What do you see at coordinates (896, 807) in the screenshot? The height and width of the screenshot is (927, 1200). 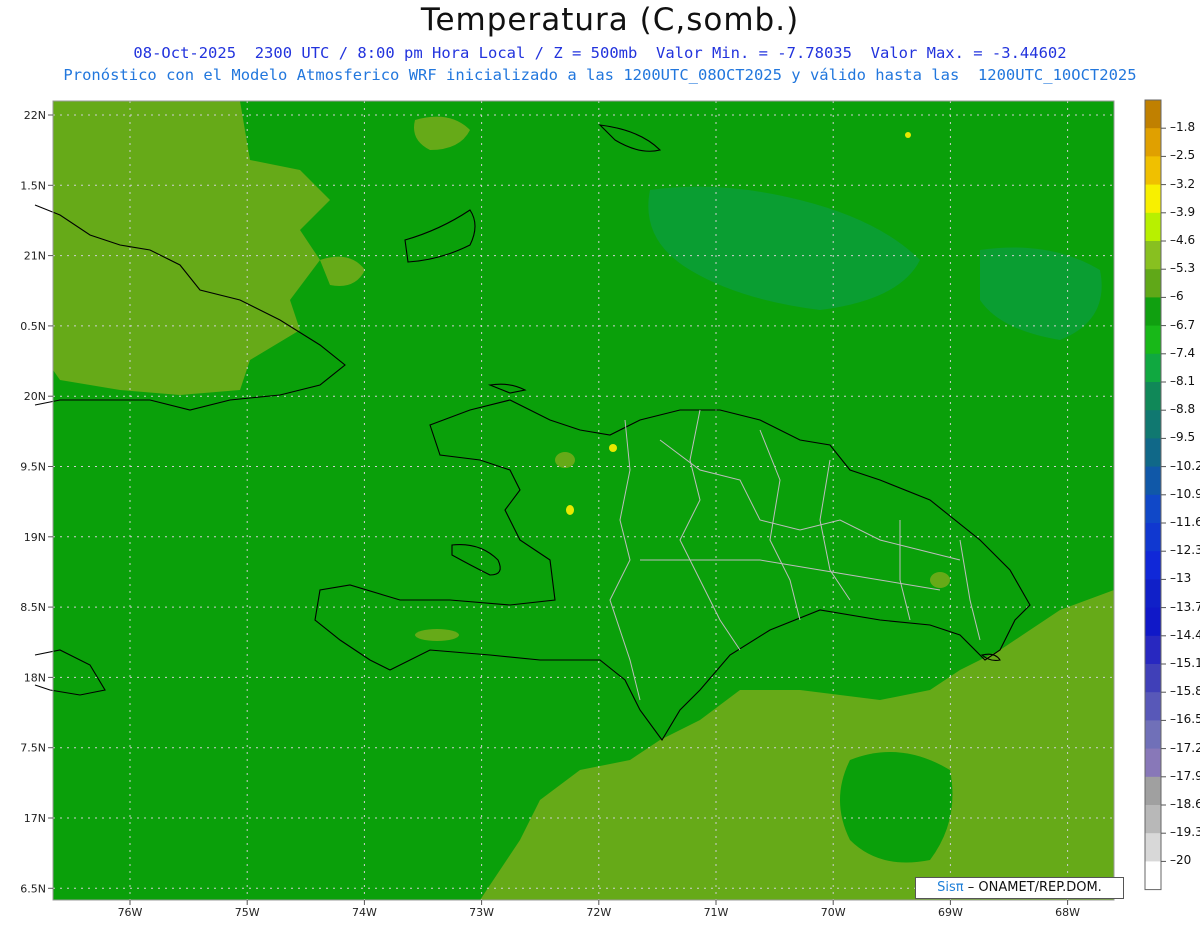 I see `cooler-region-south` at bounding box center [896, 807].